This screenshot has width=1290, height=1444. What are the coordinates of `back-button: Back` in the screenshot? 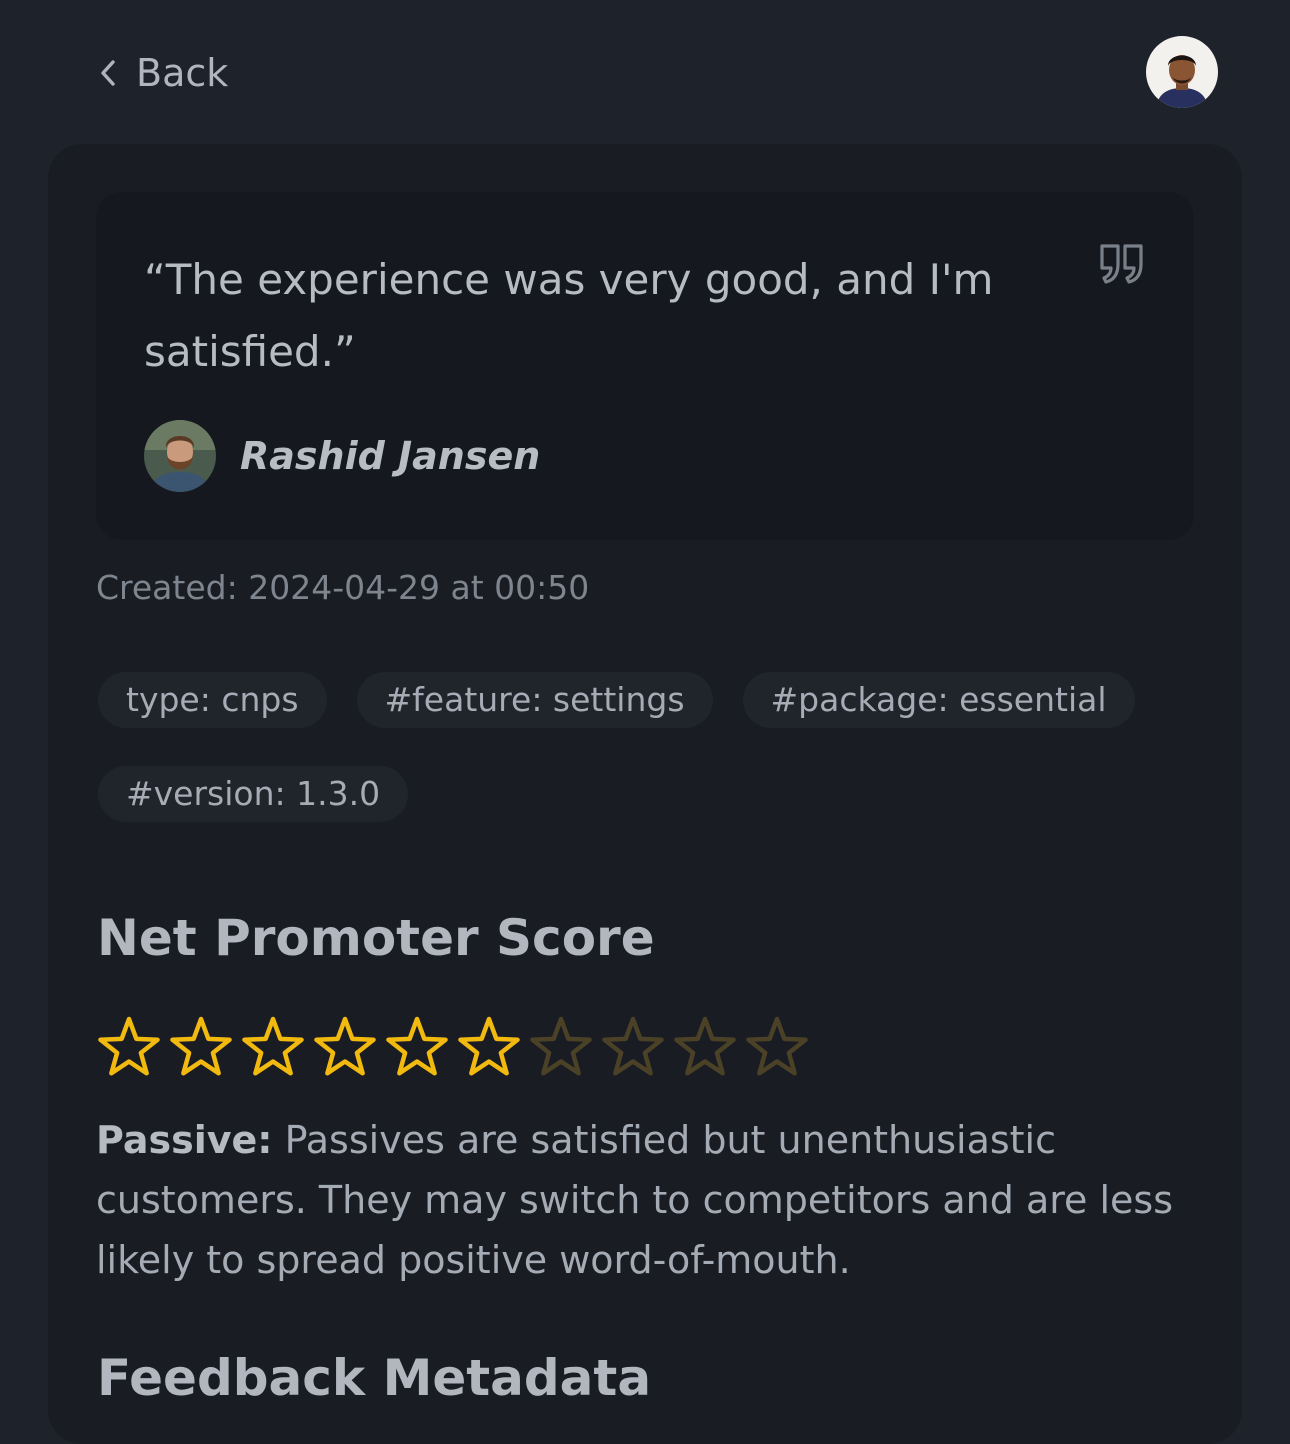 It's located at (162, 73).